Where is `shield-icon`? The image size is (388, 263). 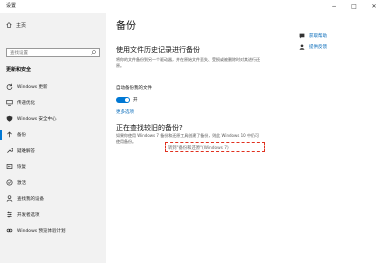
shield-icon is located at coordinates (9, 118).